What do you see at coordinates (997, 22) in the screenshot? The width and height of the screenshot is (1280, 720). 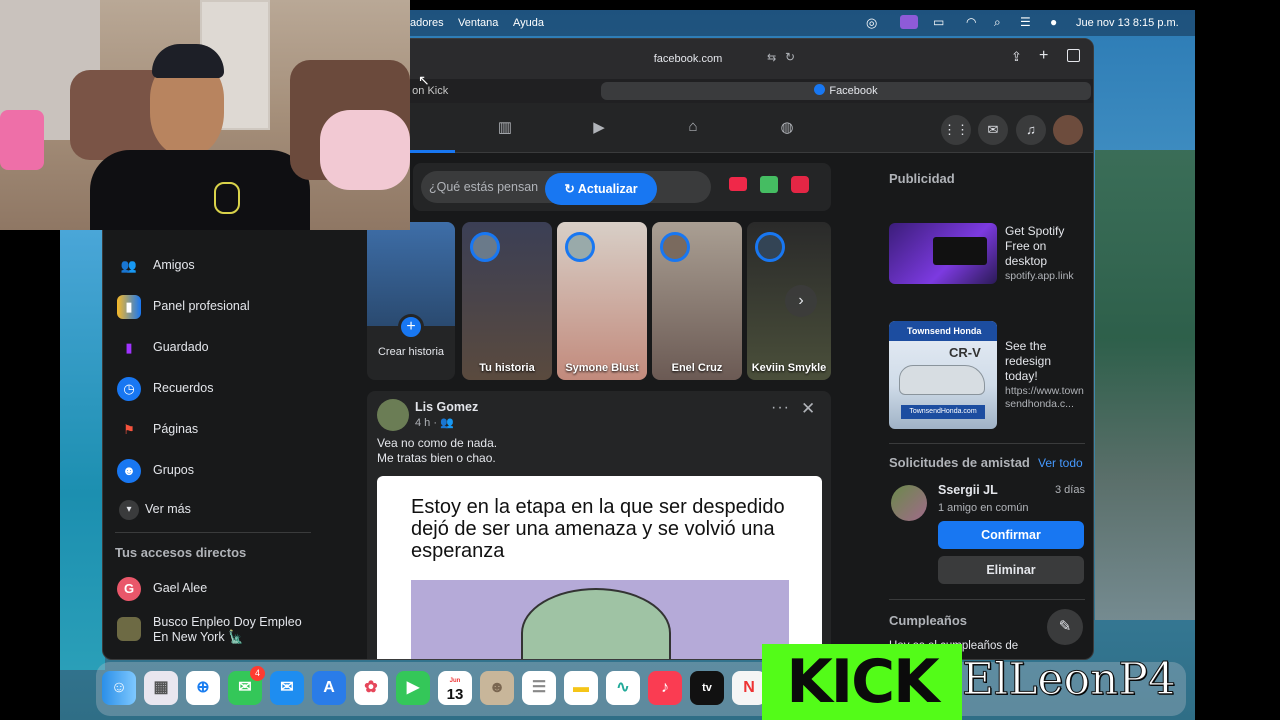 I see `spotlight-search-icon: ⌕` at bounding box center [997, 22].